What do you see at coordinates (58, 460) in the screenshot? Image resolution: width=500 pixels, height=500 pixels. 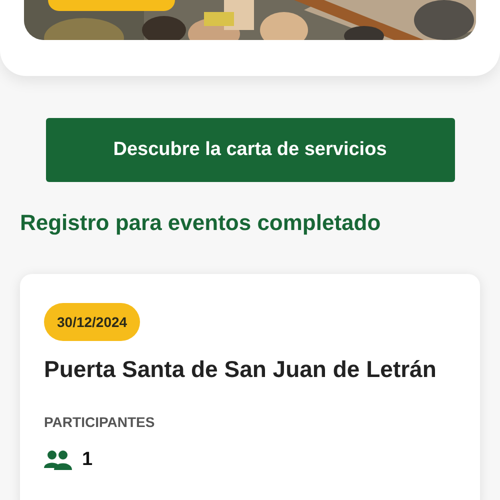 I see `people-icon` at bounding box center [58, 460].